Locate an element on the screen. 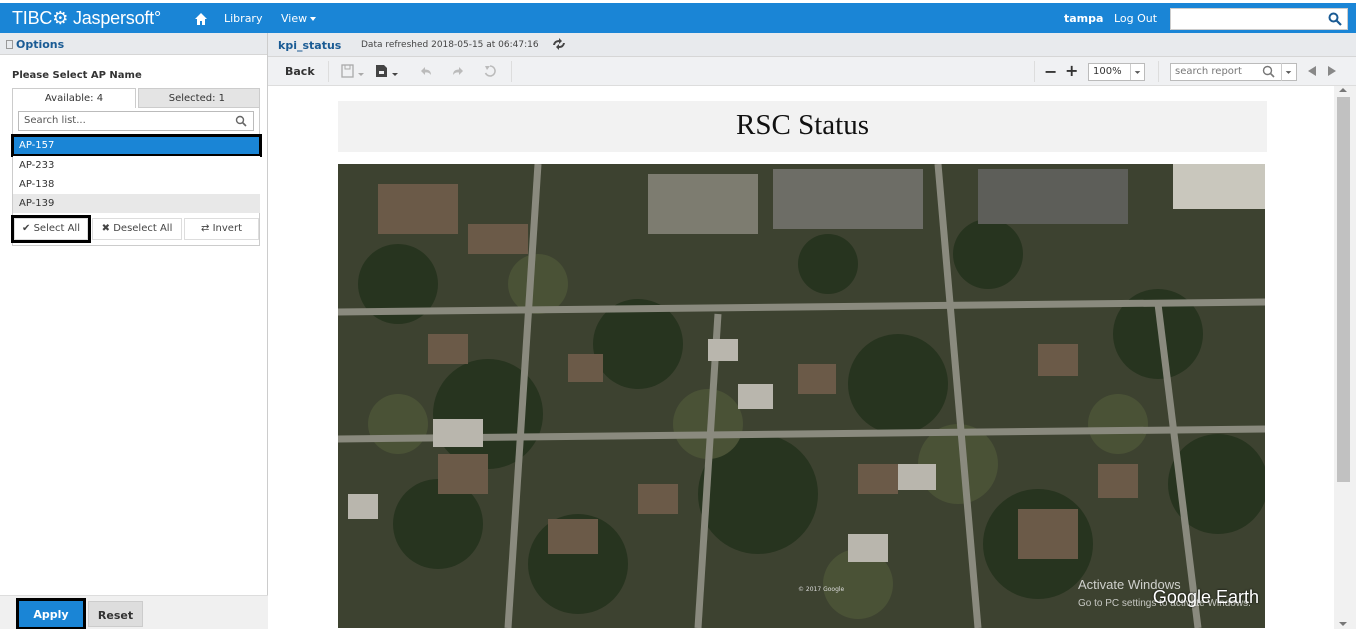  report-title: RSC Status is located at coordinates (802, 125).